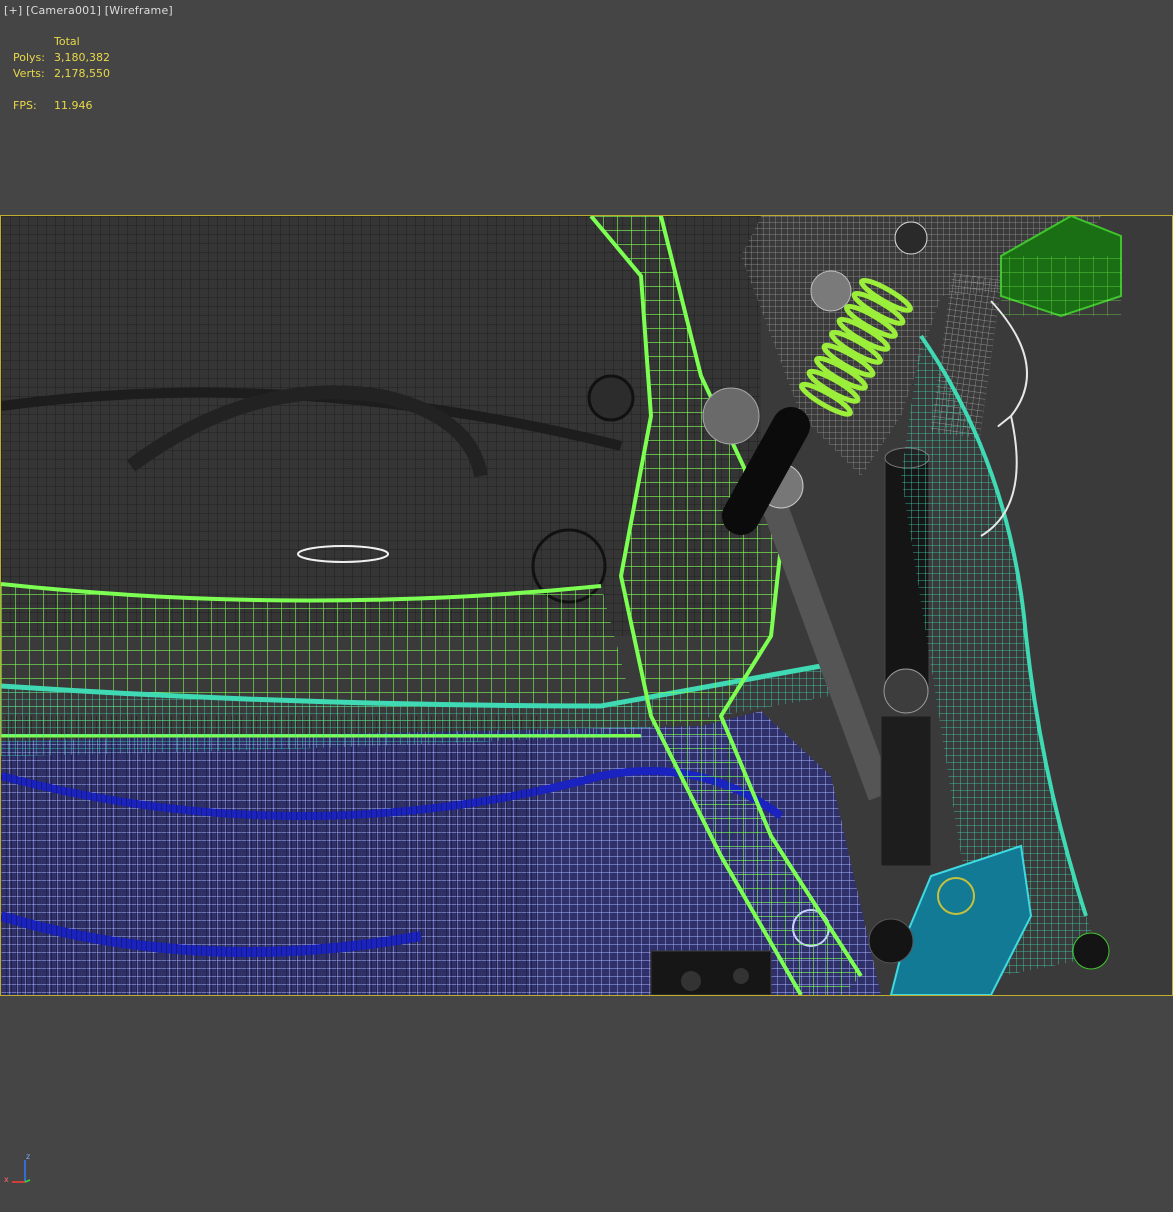 The width and height of the screenshot is (1173, 1212). Describe the element at coordinates (6, 1179) in the screenshot. I see `axis-x-label: x` at that location.